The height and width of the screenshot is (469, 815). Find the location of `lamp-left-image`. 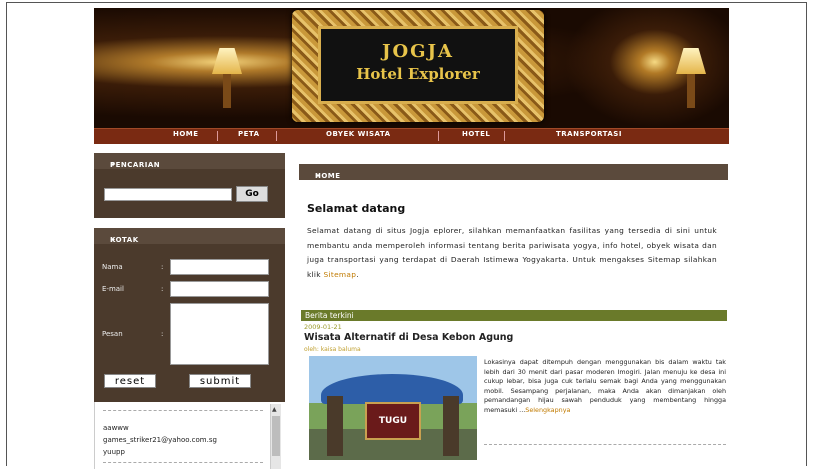

lamp-left-image is located at coordinates (227, 61).